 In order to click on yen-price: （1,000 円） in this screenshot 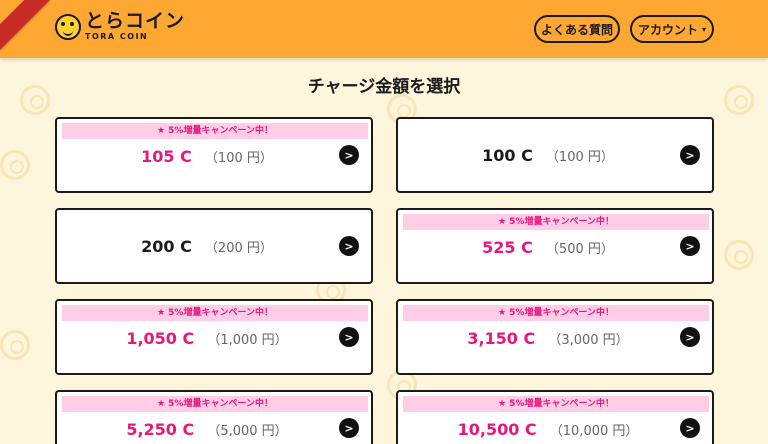, I will do `click(247, 340)`.